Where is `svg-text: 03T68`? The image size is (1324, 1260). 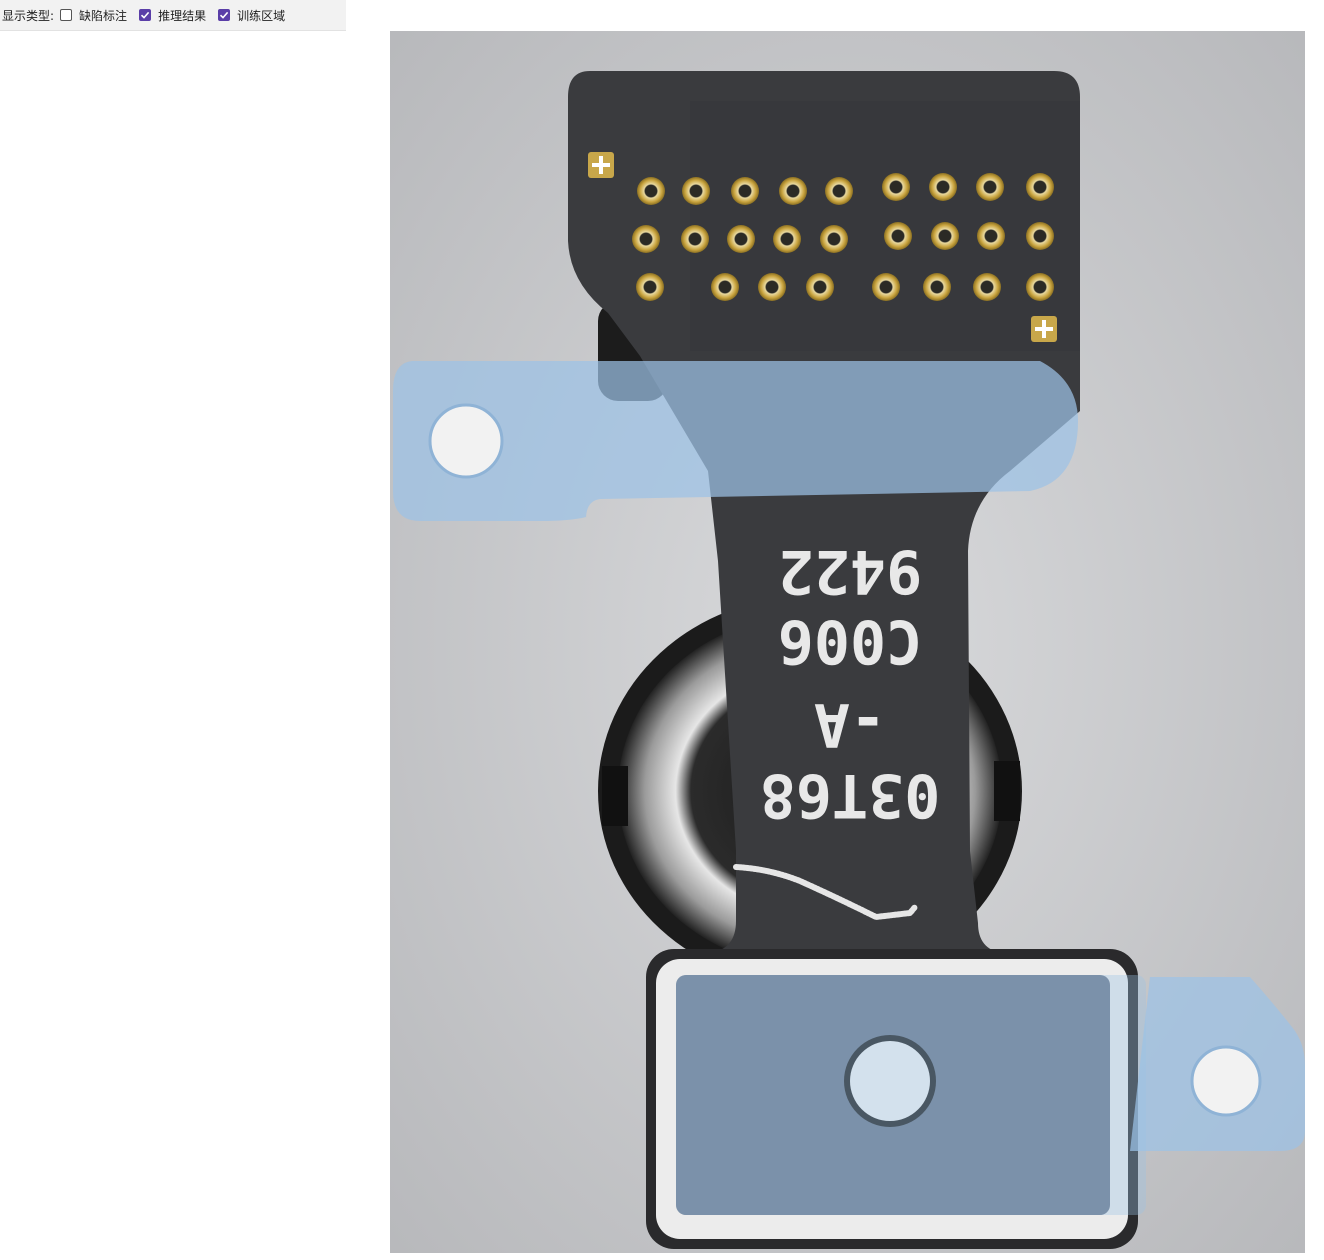
svg-text: 03T68 is located at coordinates (850, 795).